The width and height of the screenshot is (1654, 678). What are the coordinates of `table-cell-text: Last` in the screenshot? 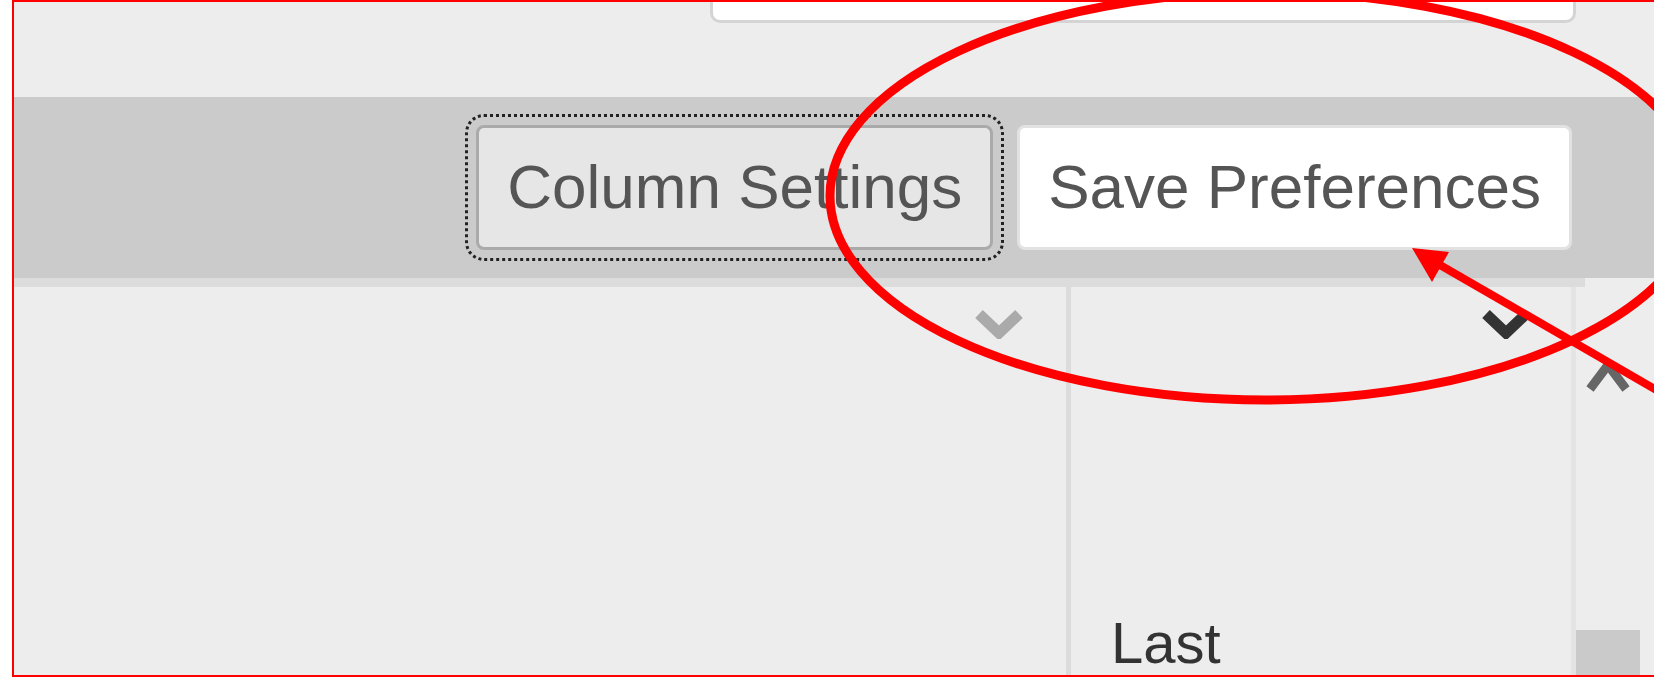 It's located at (1166, 643).